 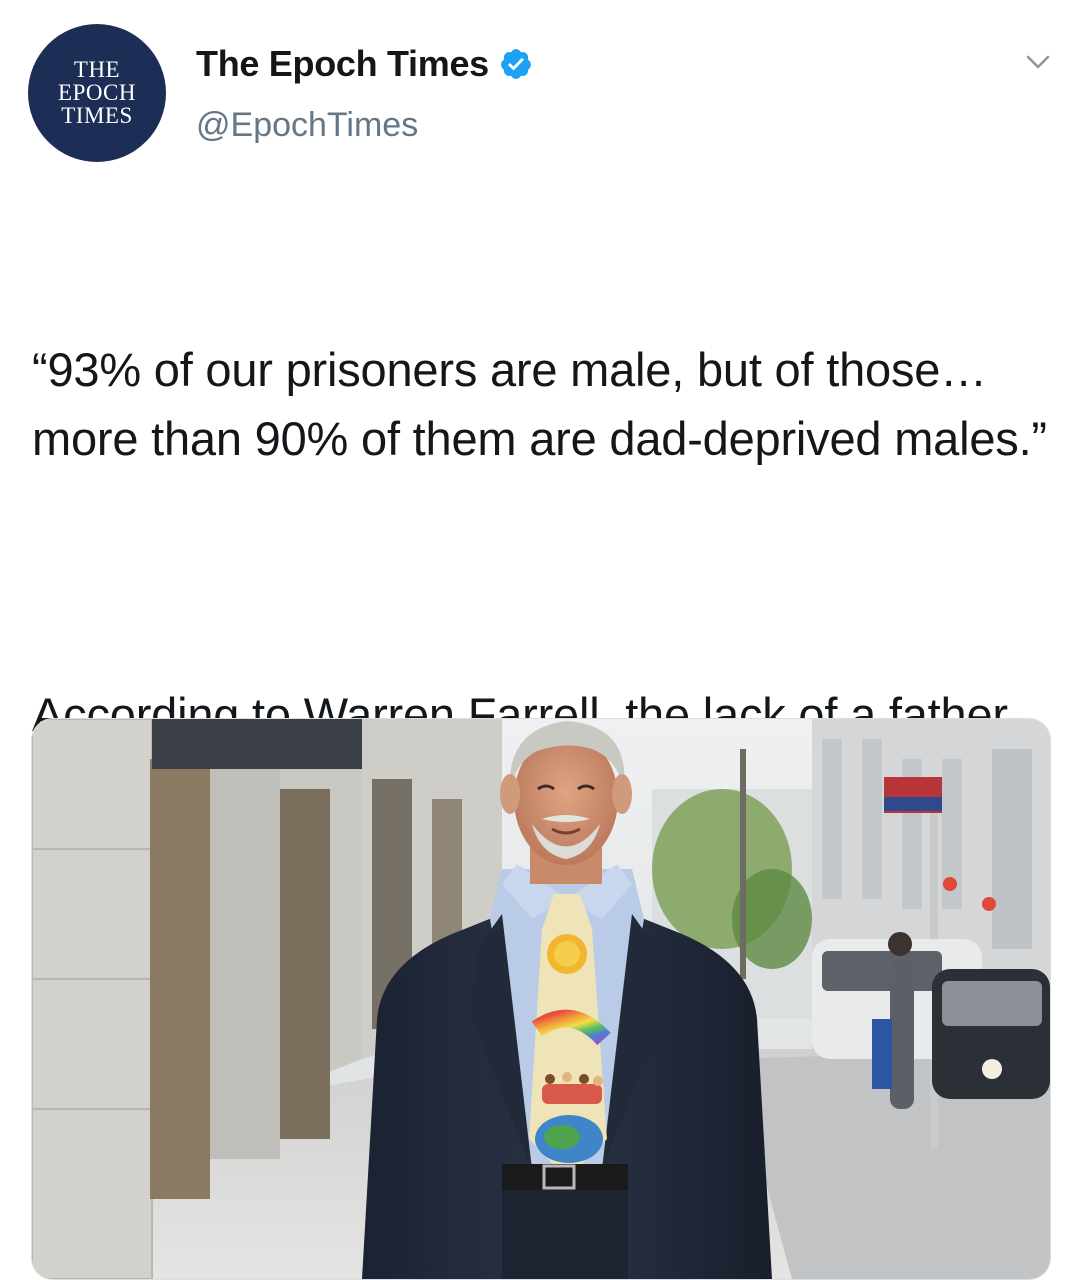 I want to click on epoch-times-logo: THE EPOCH TIMES, so click(x=97, y=92).